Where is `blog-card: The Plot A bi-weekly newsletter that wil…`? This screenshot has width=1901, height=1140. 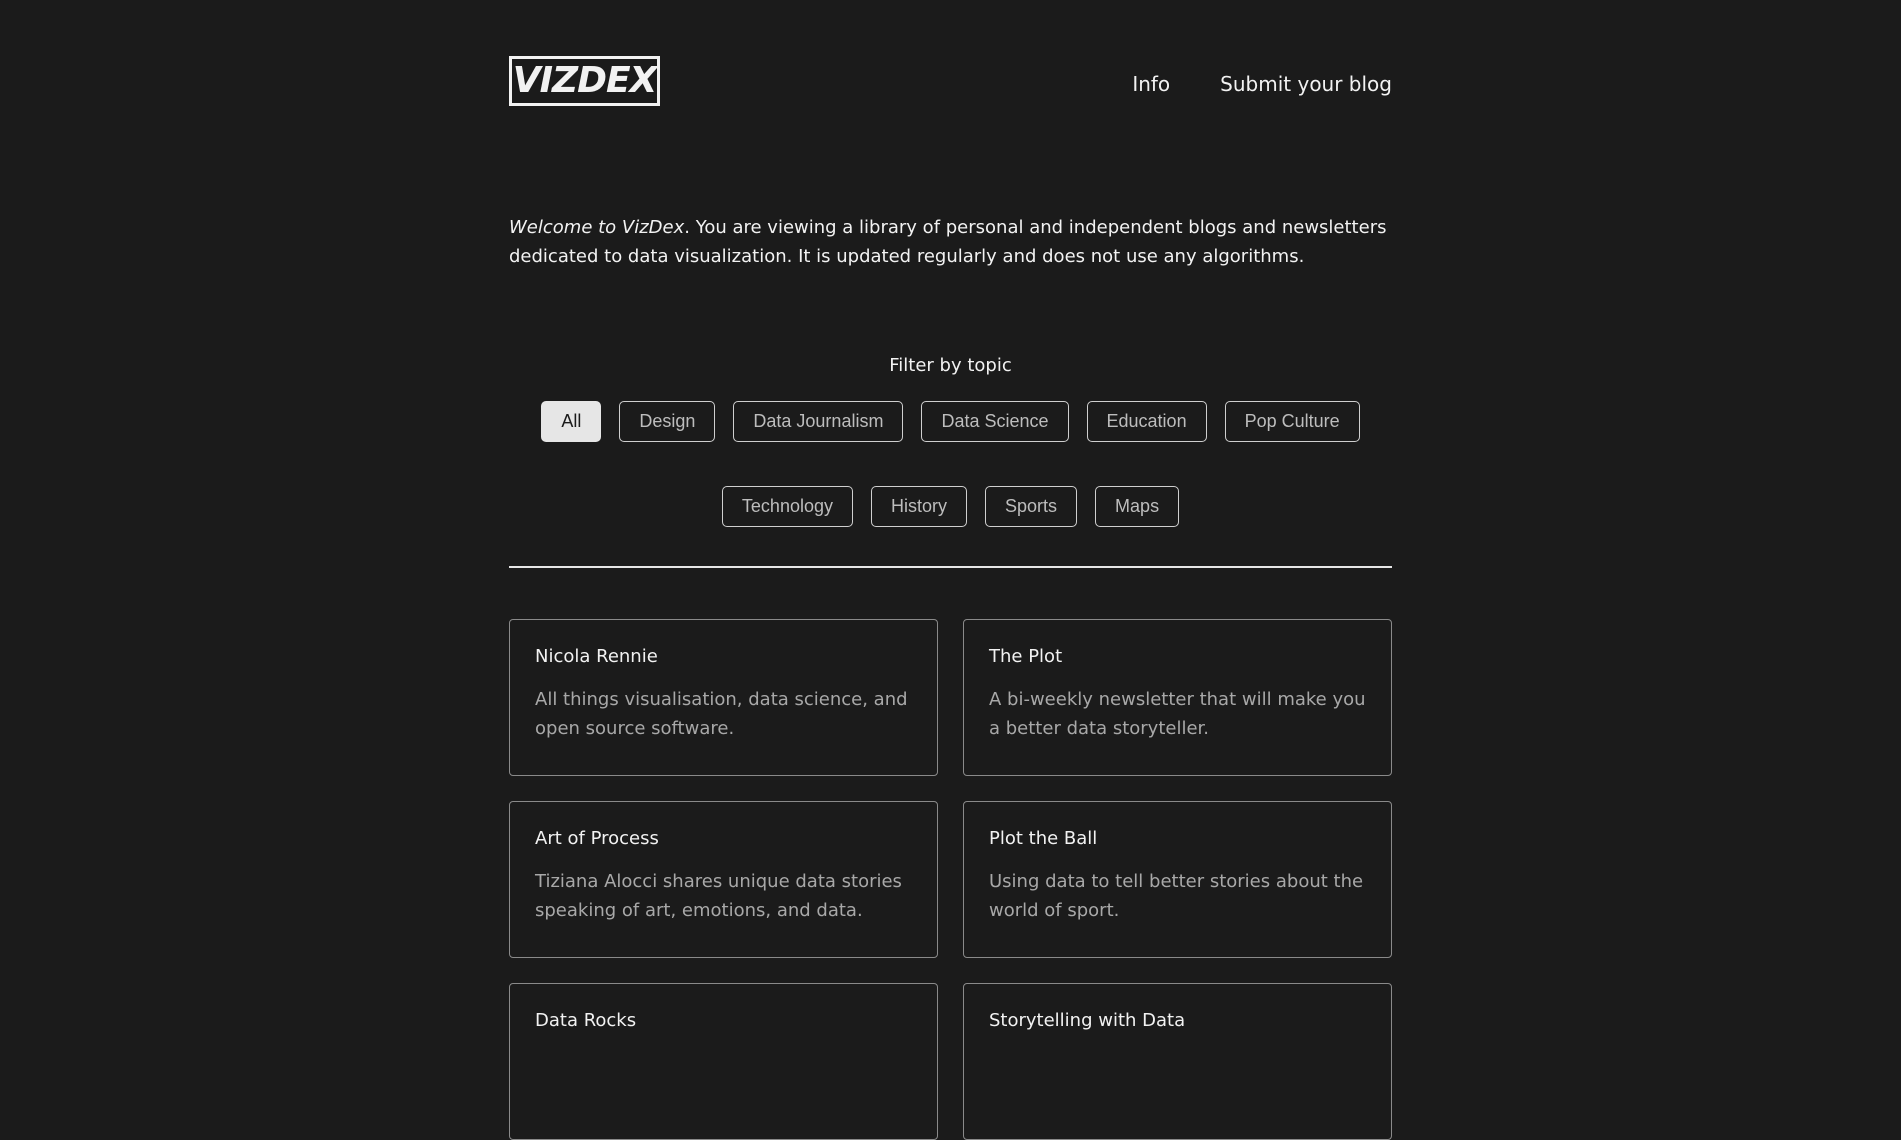 blog-card: The Plot A bi-weekly newsletter that wil… is located at coordinates (1177, 697).